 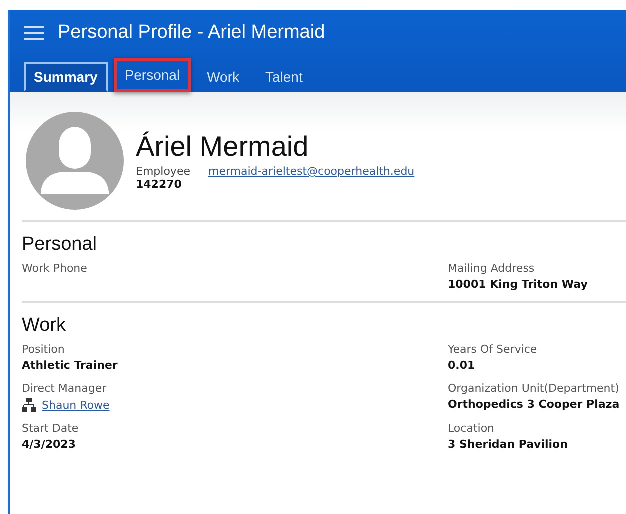 What do you see at coordinates (284, 77) in the screenshot?
I see `tab: Talent` at bounding box center [284, 77].